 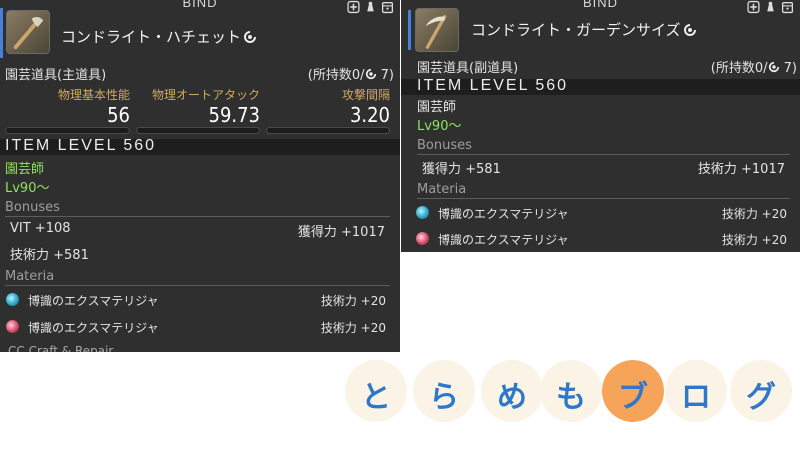 I want to click on scythe-icon, so click(x=437, y=30).